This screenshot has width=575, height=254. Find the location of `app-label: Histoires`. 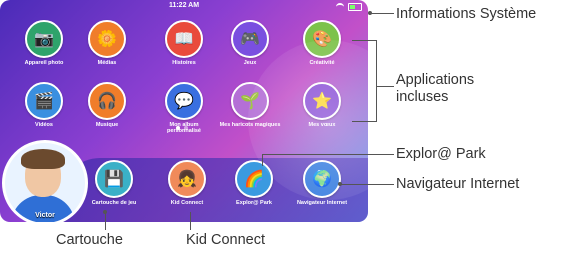

app-label: Histoires is located at coordinates (184, 63).